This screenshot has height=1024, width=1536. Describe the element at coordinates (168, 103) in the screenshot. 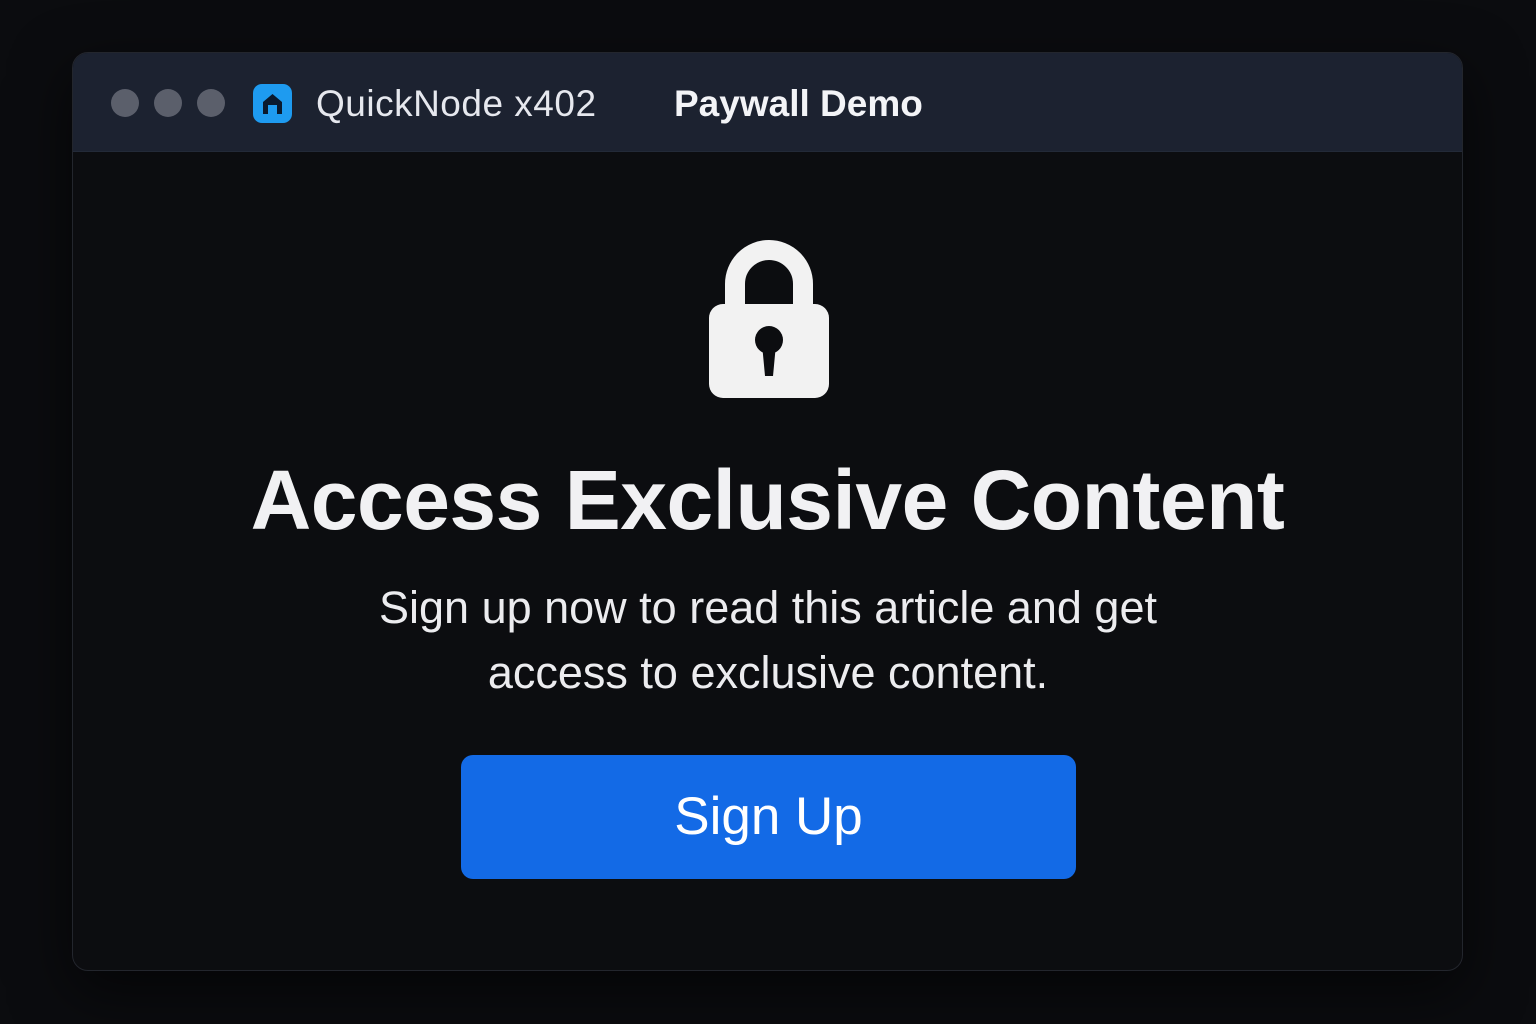

I see `minimize-window-button` at that location.